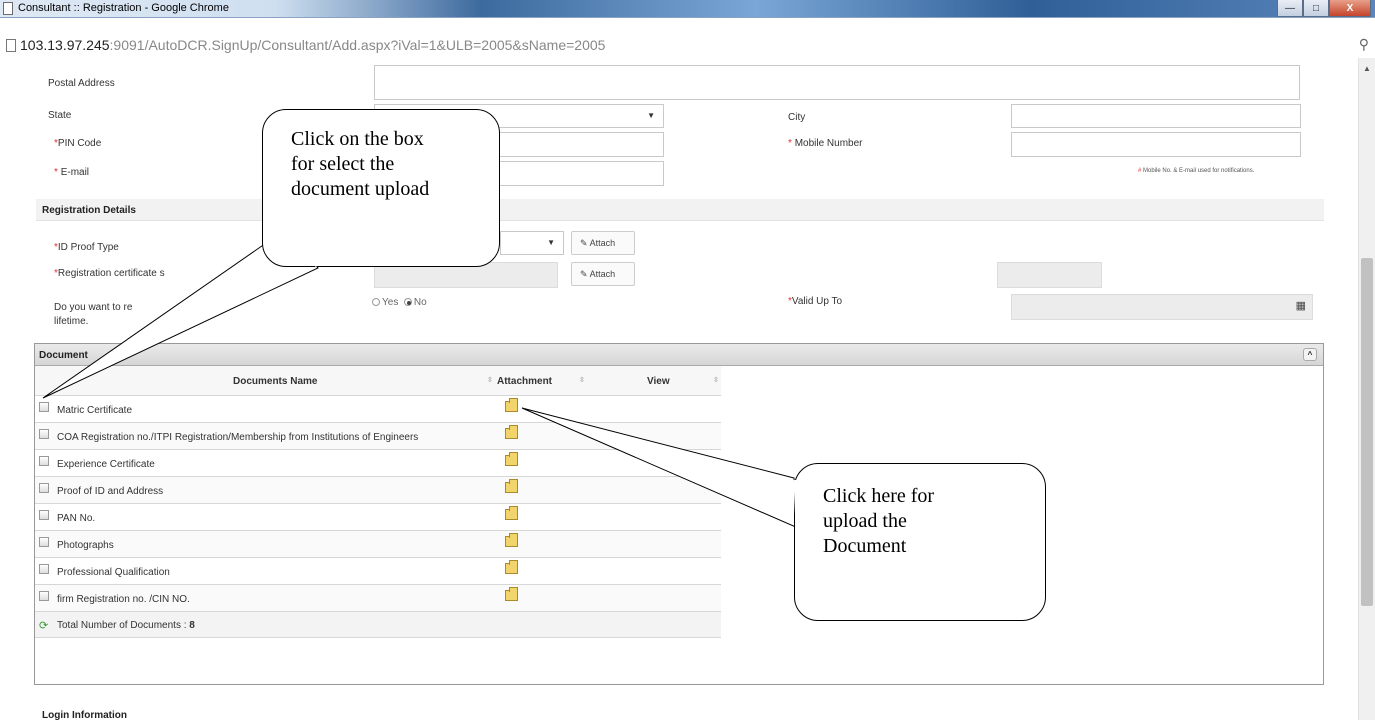 Image resolution: width=1375 pixels, height=720 pixels. Describe the element at coordinates (825, 143) in the screenshot. I see `mobile-number-label: * Mobile Number` at that location.